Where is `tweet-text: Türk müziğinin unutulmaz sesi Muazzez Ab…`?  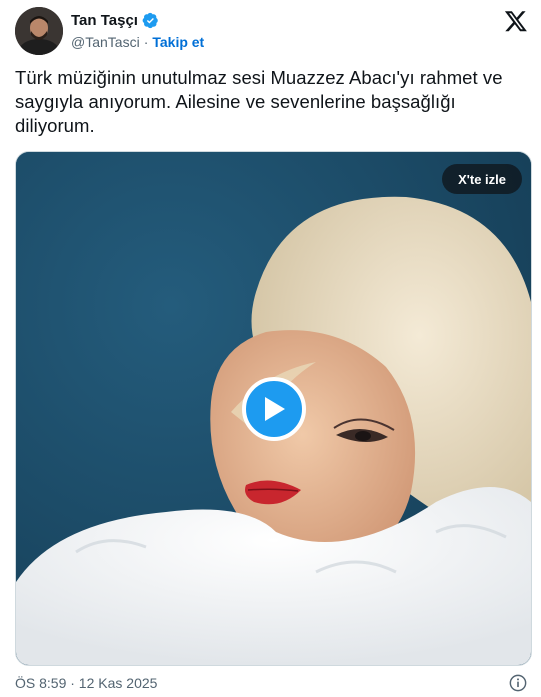 tweet-text: Türk müziğinin unutulmaz sesi Muazzez Ab… is located at coordinates (259, 101).